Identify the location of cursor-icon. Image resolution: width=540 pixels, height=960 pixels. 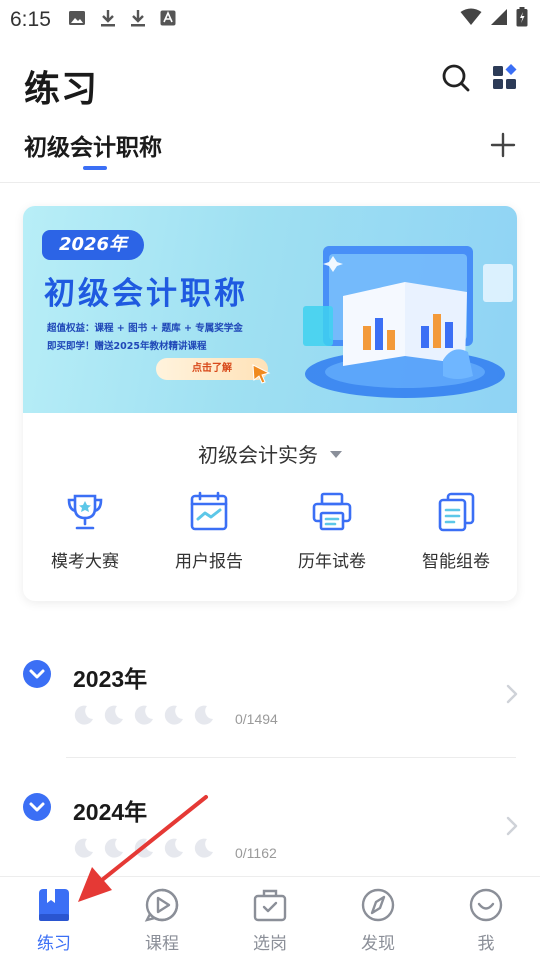
(261, 374).